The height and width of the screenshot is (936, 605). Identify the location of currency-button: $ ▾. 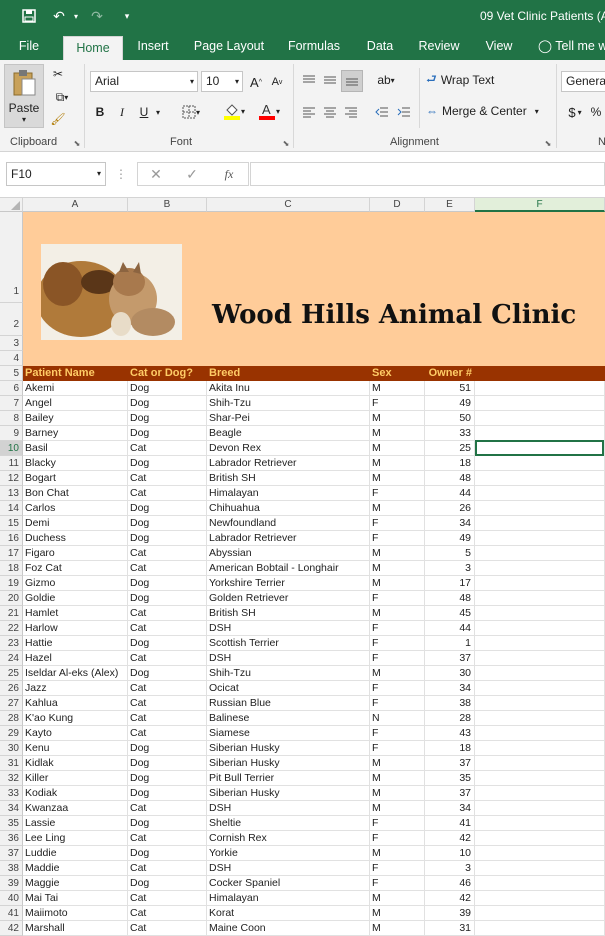
(575, 112).